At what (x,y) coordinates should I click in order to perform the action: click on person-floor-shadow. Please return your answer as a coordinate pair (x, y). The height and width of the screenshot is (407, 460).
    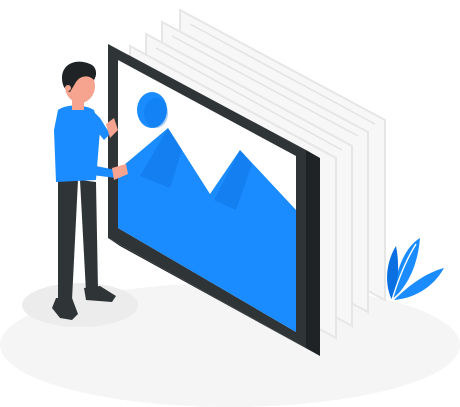
    Looking at the image, I should click on (80, 305).